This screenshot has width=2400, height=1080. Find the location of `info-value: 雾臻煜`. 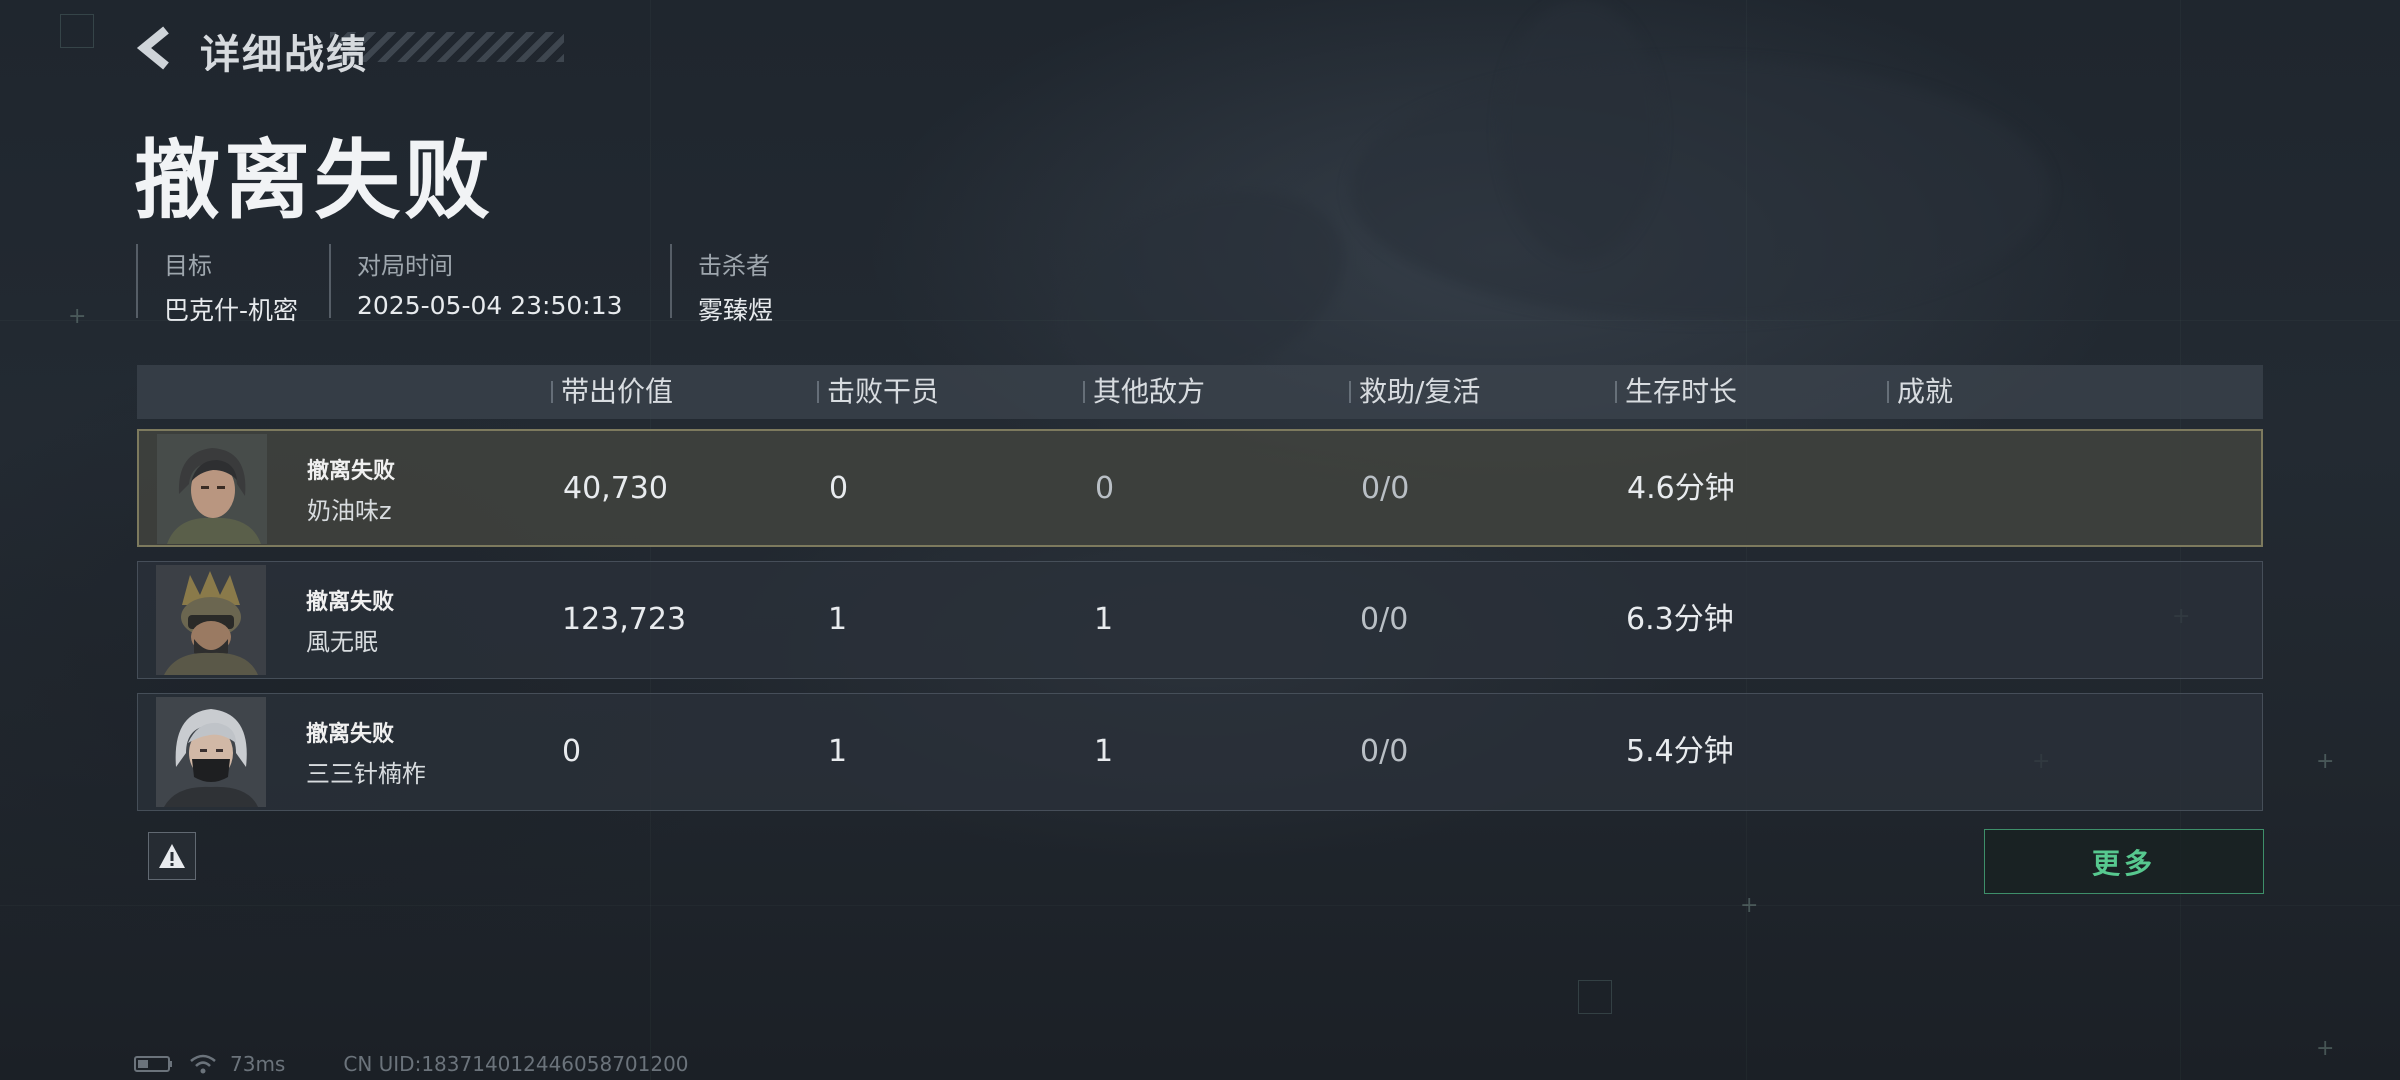

info-value: 雾臻煜 is located at coordinates (736, 310).